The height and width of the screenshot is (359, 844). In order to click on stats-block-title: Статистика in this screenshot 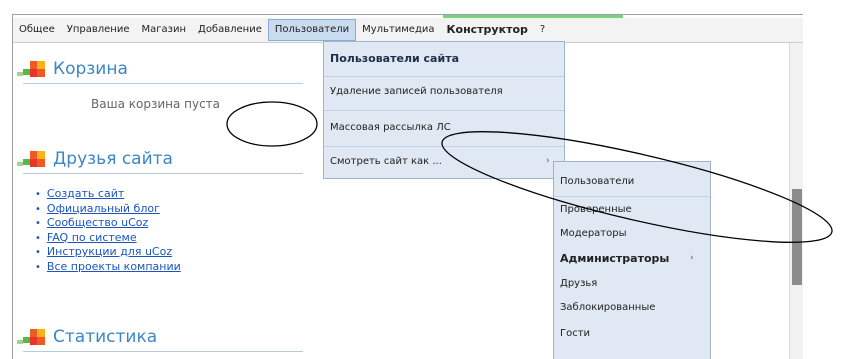, I will do `click(87, 337)`.